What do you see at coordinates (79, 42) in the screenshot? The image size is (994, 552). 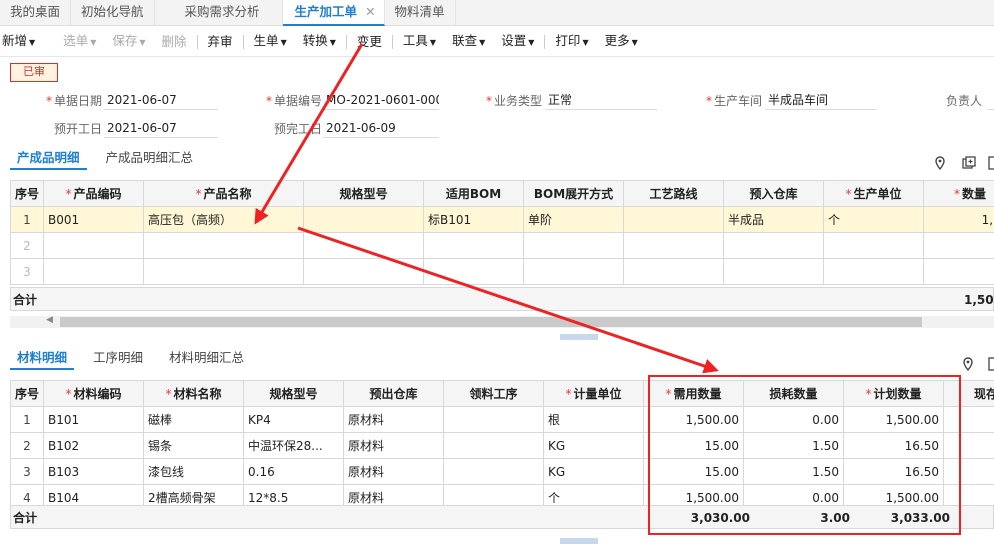 I see `pick-button: 选单 ▼` at bounding box center [79, 42].